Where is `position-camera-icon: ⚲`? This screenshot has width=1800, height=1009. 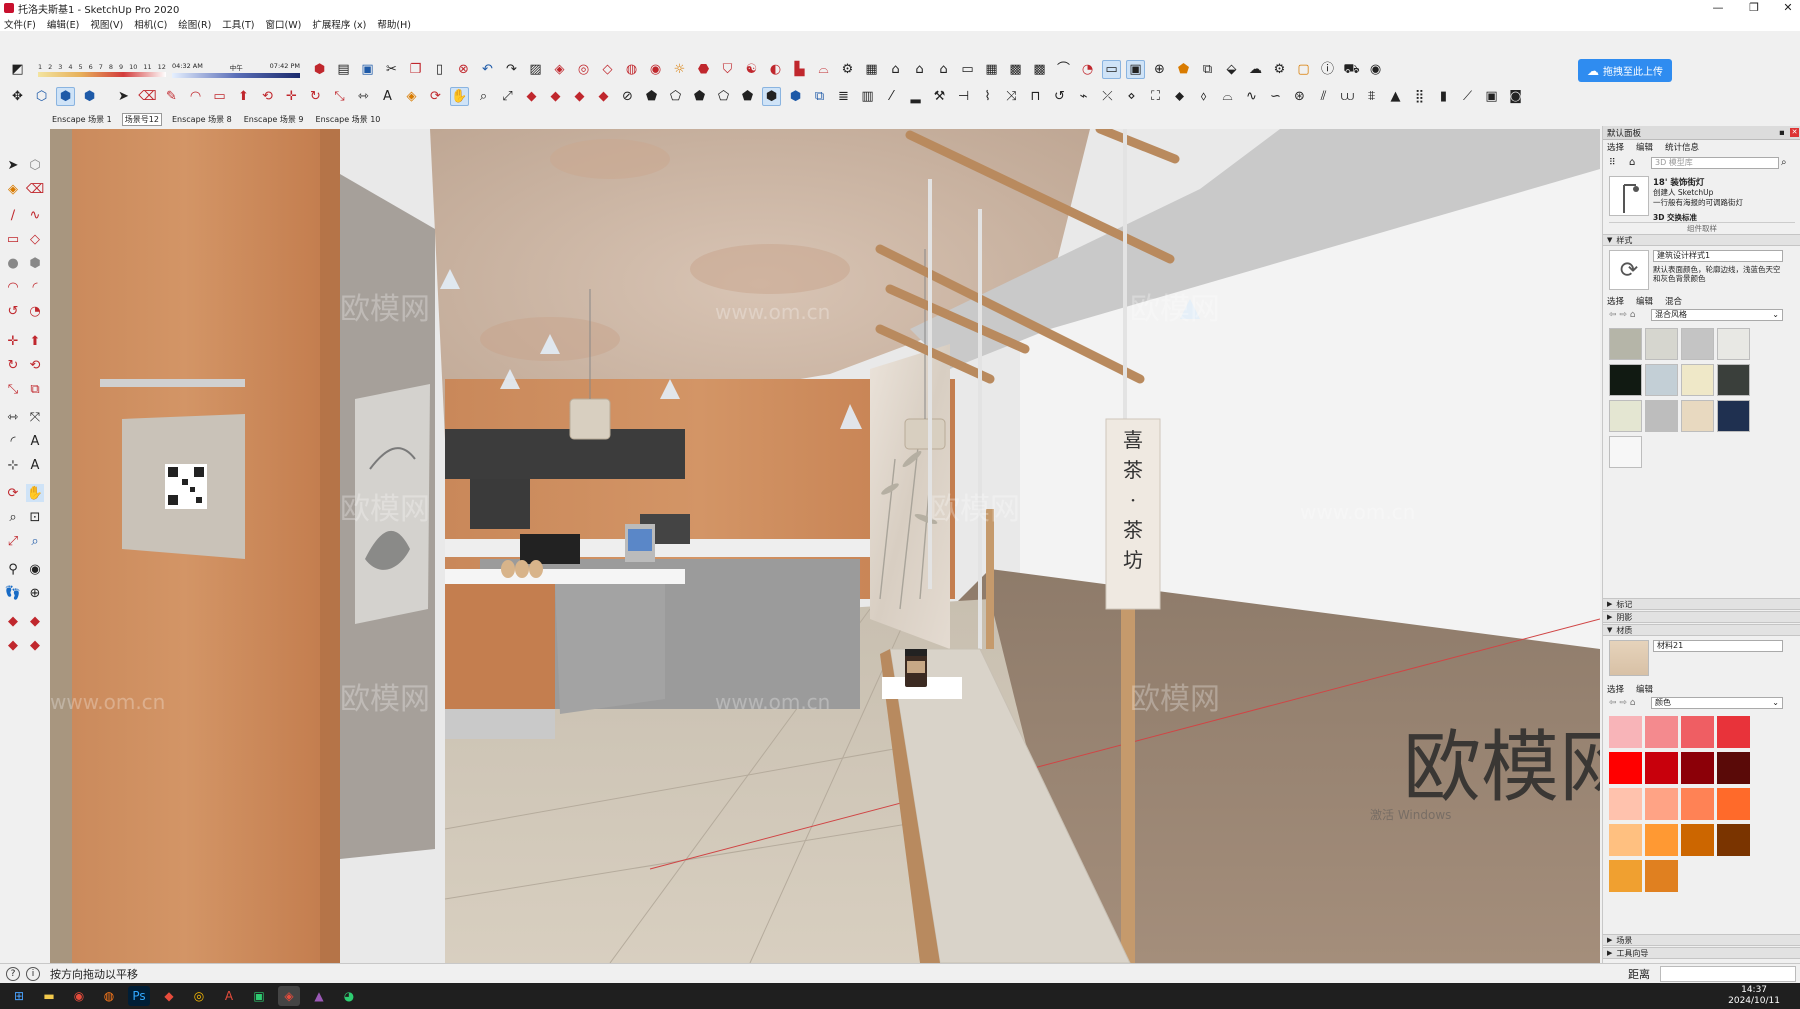 position-camera-icon: ⚲ is located at coordinates (13, 569).